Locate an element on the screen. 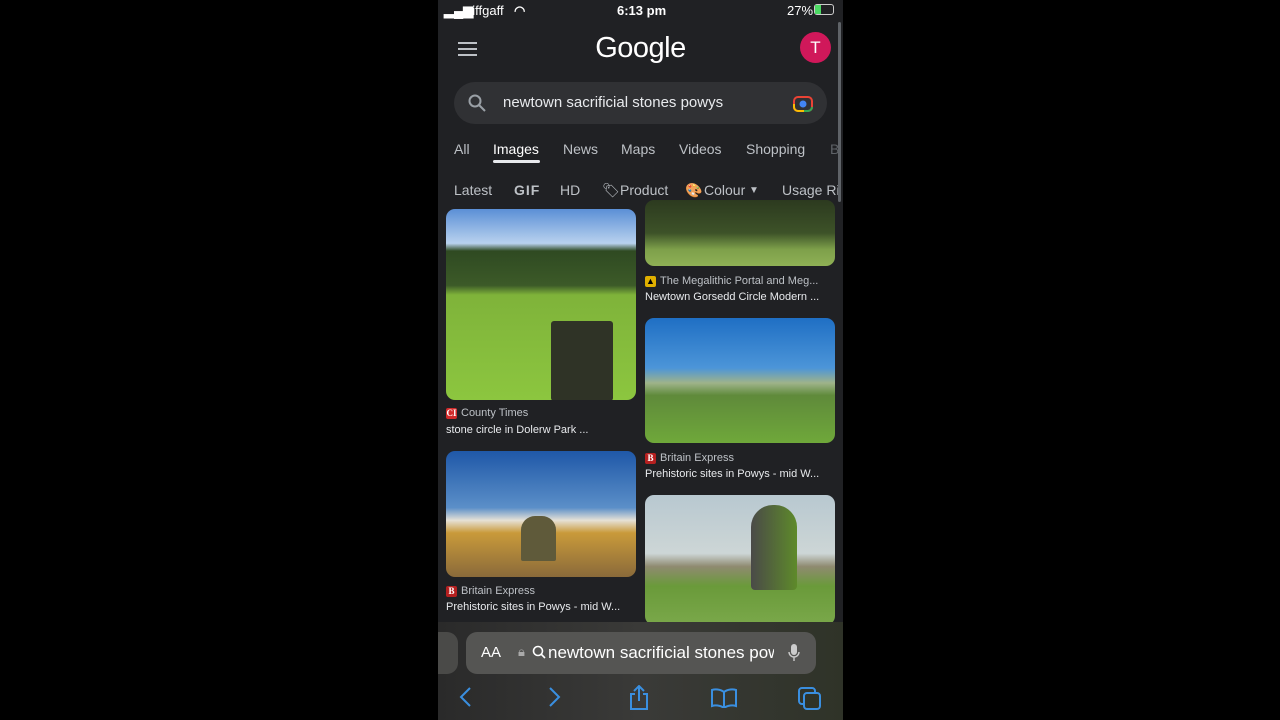 Image resolution: width=1280 pixels, height=720 pixels. forward-icon is located at coordinates (554, 697).